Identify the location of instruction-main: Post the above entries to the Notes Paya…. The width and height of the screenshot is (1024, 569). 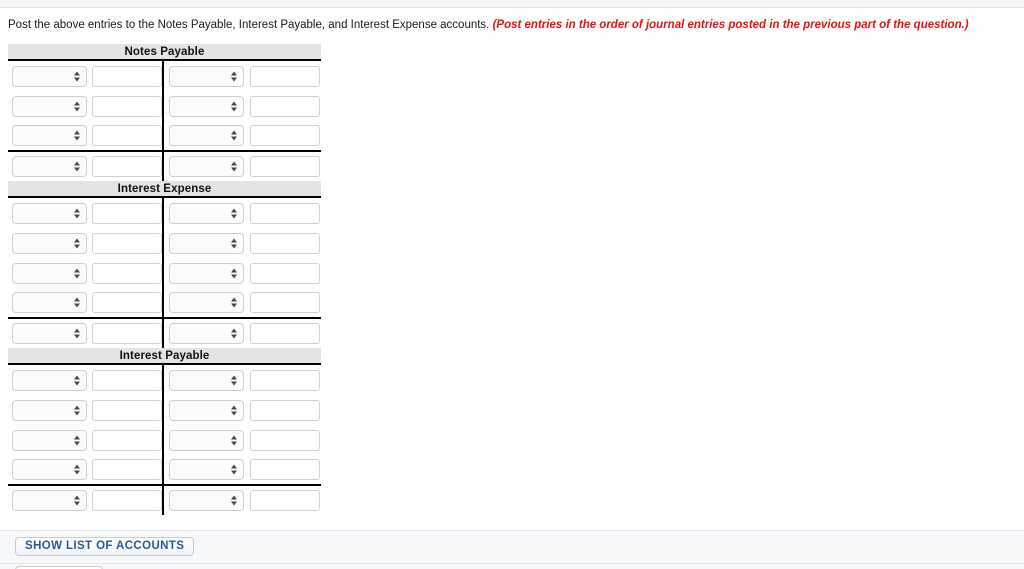
(249, 25).